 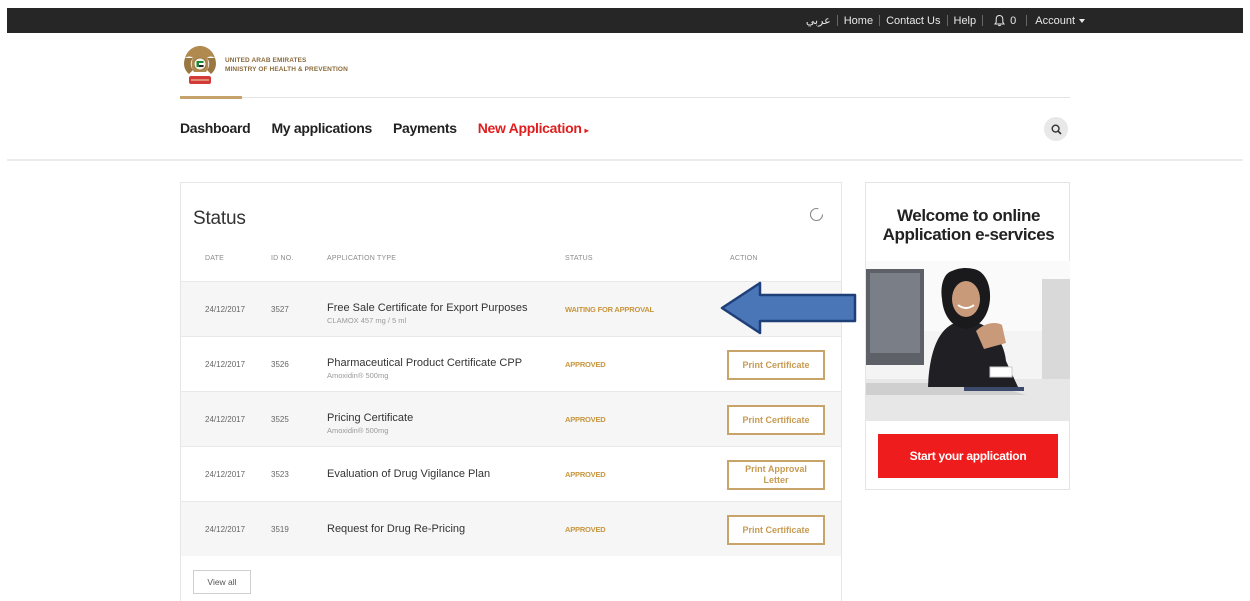 I want to click on notifications-button: 0, so click(x=1004, y=20).